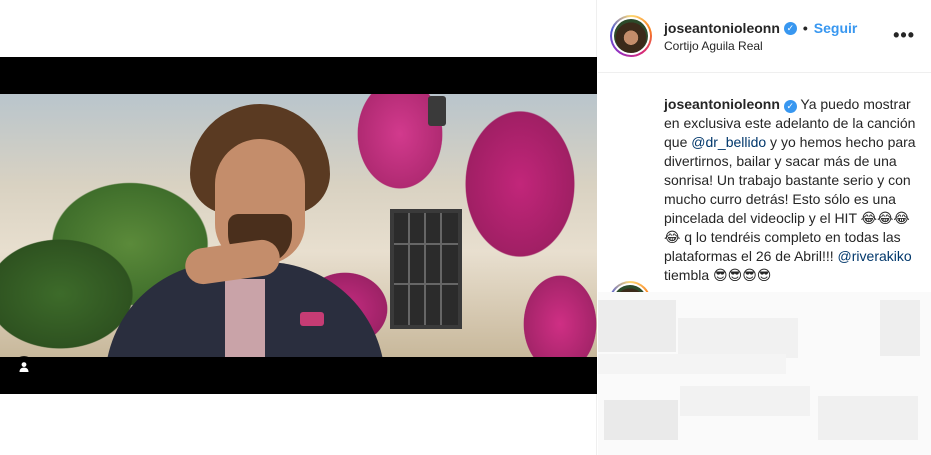 This screenshot has height=455, width=931. I want to click on blurred-comments-area, so click(764, 373).